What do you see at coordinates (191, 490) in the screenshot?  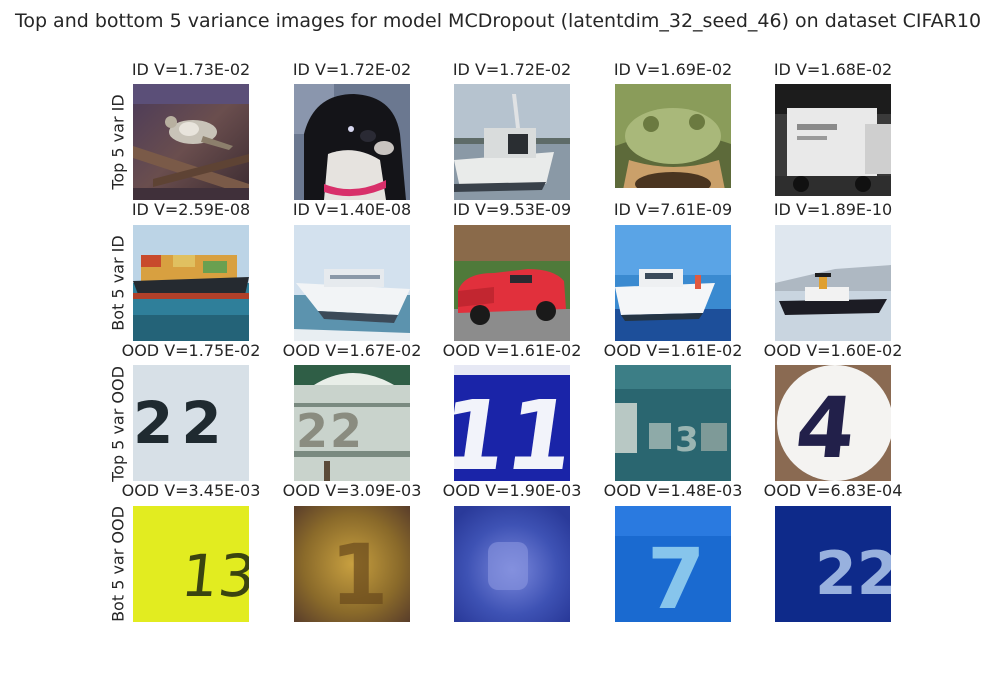 I see `cell-title: OOD V=3.45E-03` at bounding box center [191, 490].